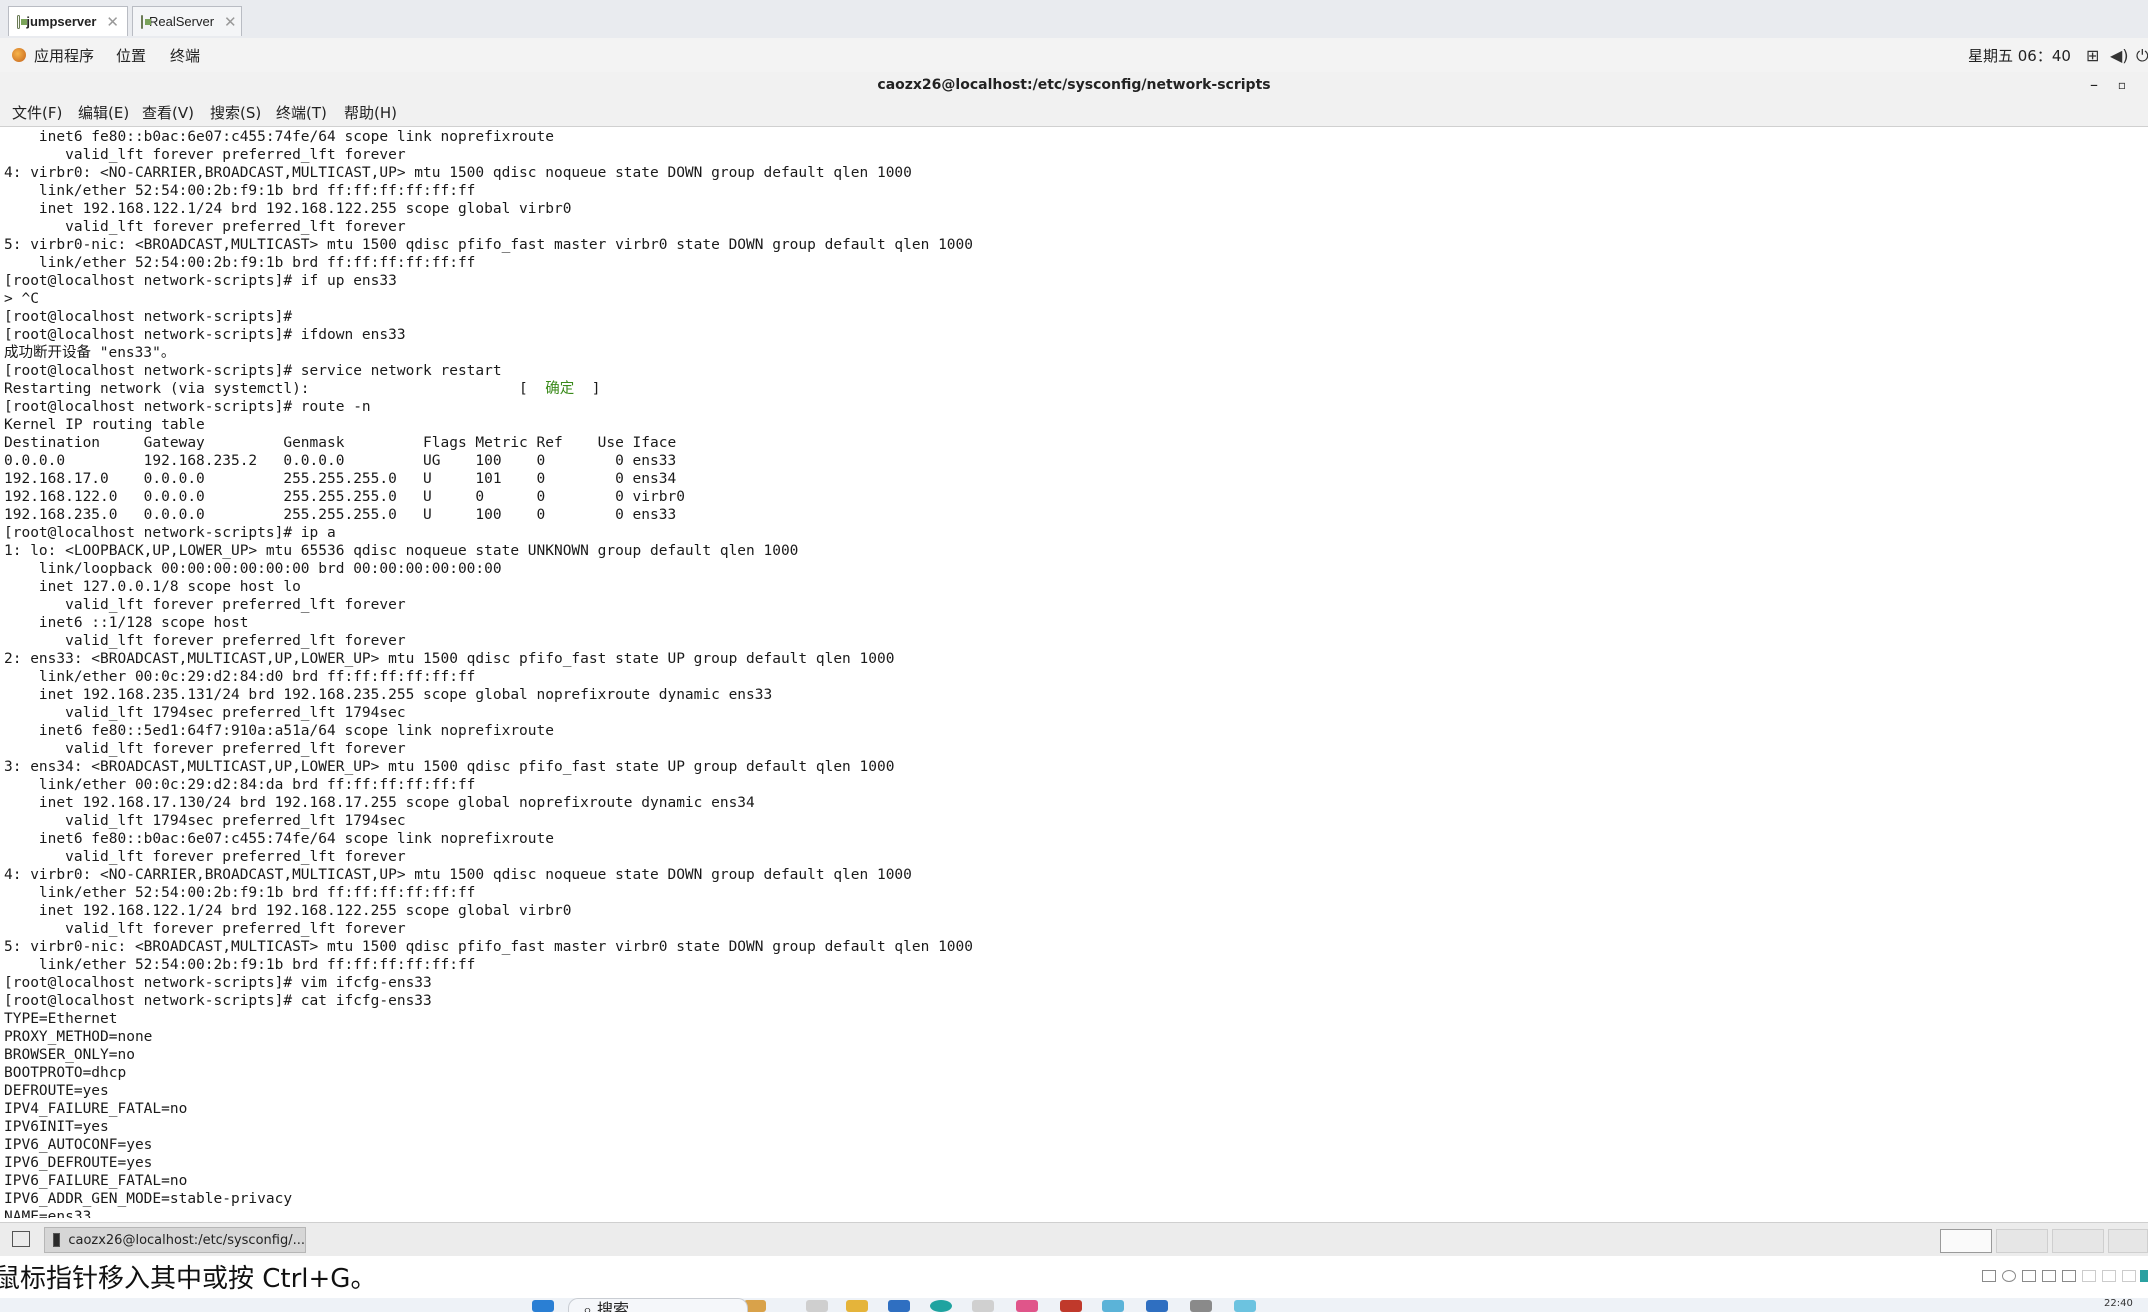  What do you see at coordinates (48, 1213) in the screenshot?
I see `terminal-line: NAME=ens33` at bounding box center [48, 1213].